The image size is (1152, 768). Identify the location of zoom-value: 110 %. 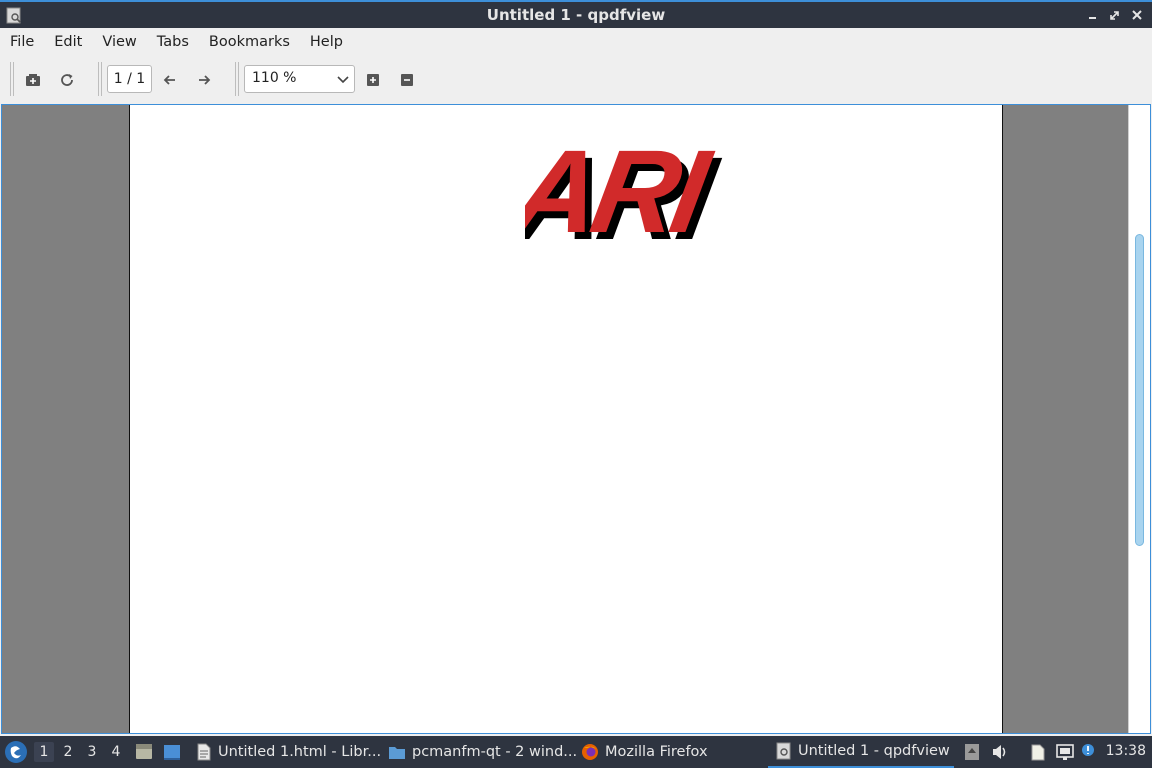
(274, 78).